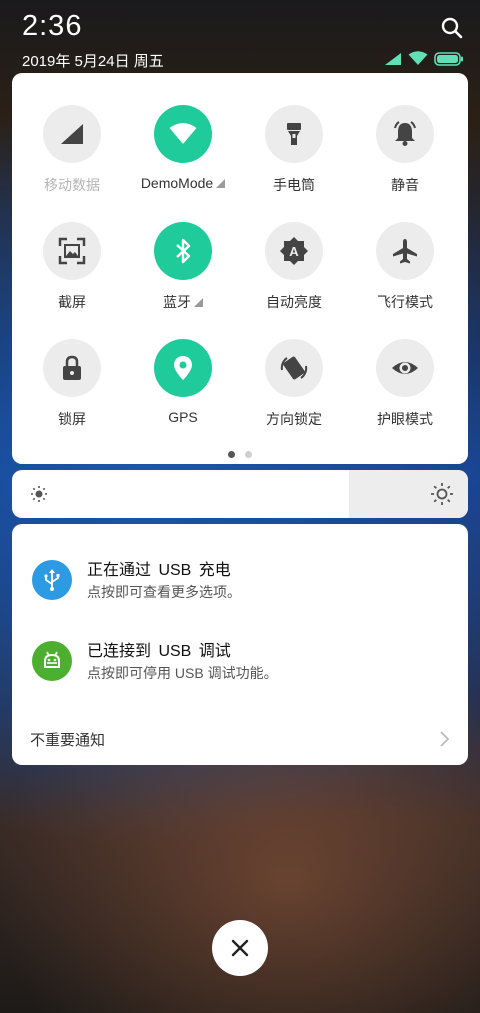  I want to click on bluetooth-icon, so click(183, 251).